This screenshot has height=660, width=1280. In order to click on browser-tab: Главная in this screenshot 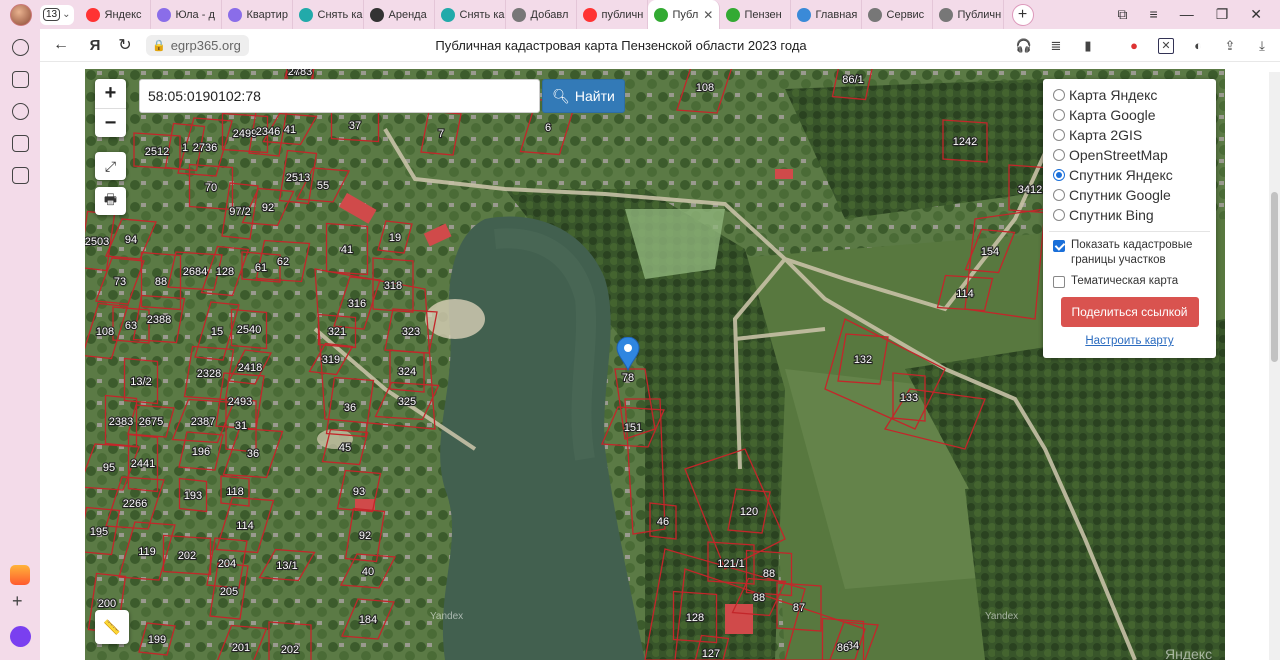, I will do `click(826, 14)`.